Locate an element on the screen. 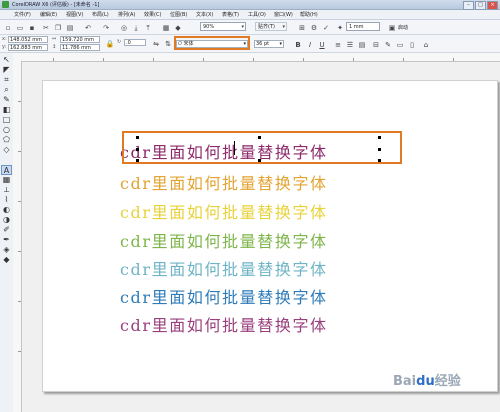 The width and height of the screenshot is (500, 412). nudge-distance-field: 1 mm is located at coordinates (363, 26).